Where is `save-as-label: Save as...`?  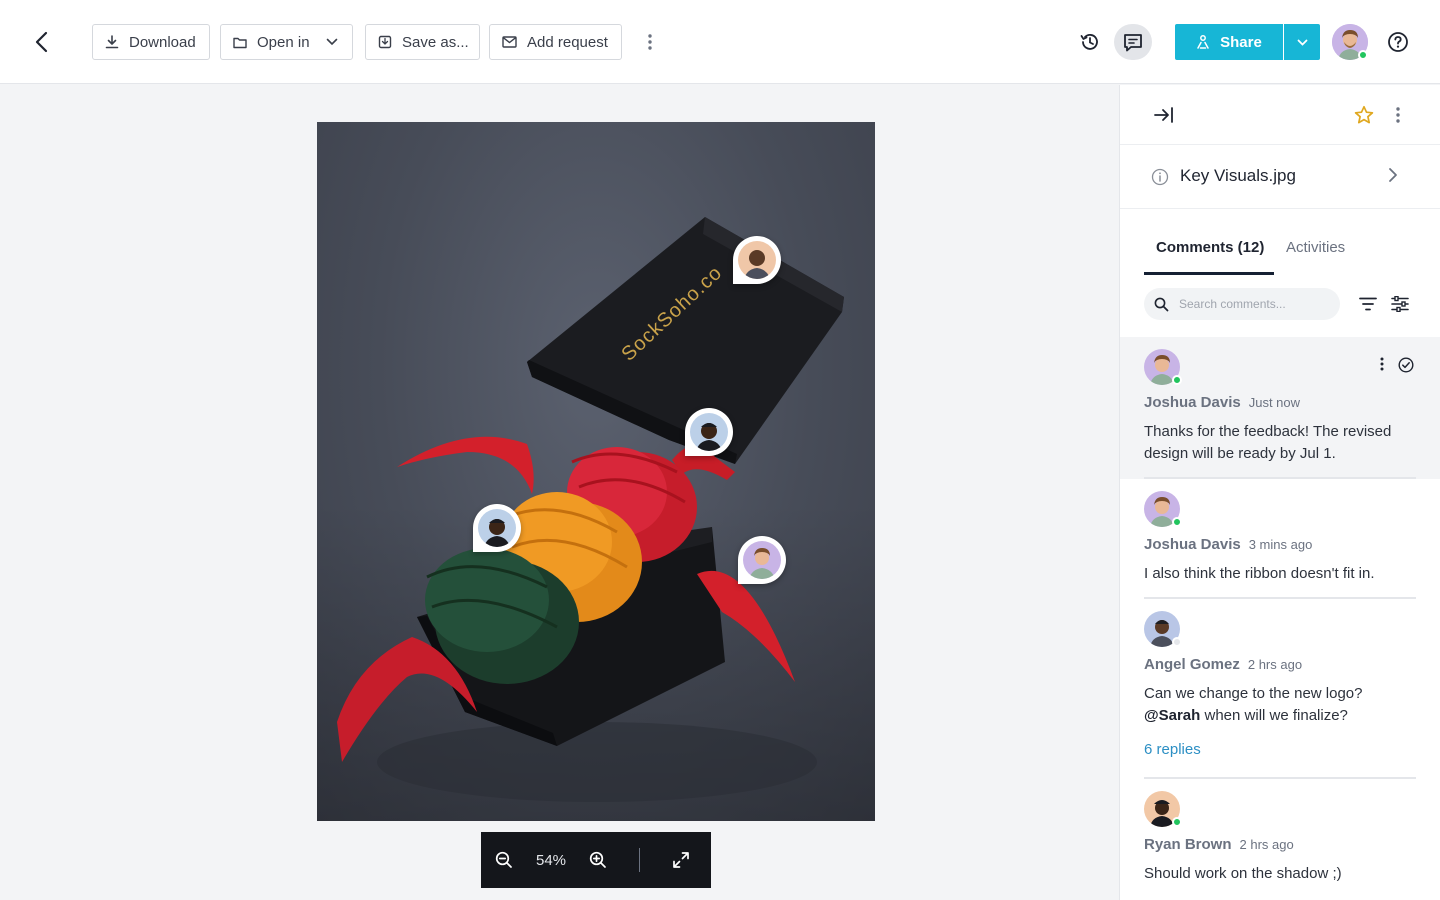
save-as-label: Save as... is located at coordinates (435, 42).